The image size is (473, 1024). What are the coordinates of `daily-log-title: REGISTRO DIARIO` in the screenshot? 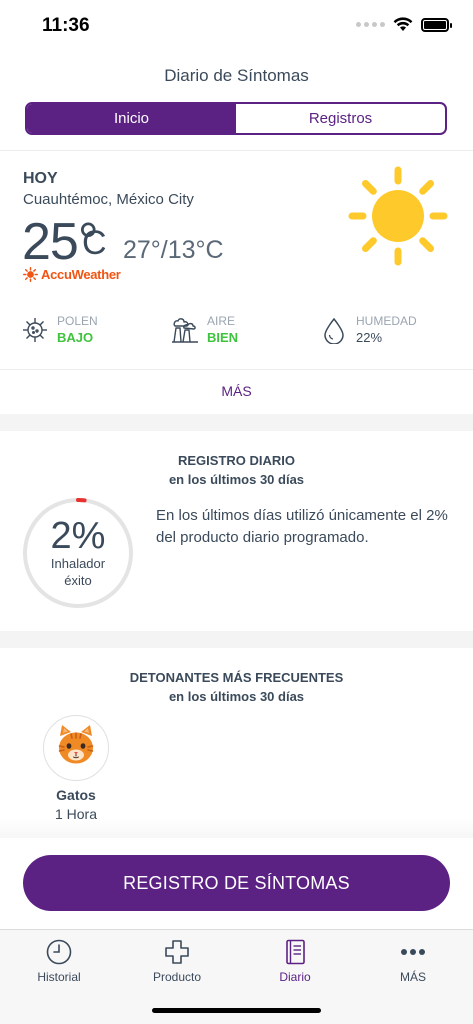 It's located at (236, 460).